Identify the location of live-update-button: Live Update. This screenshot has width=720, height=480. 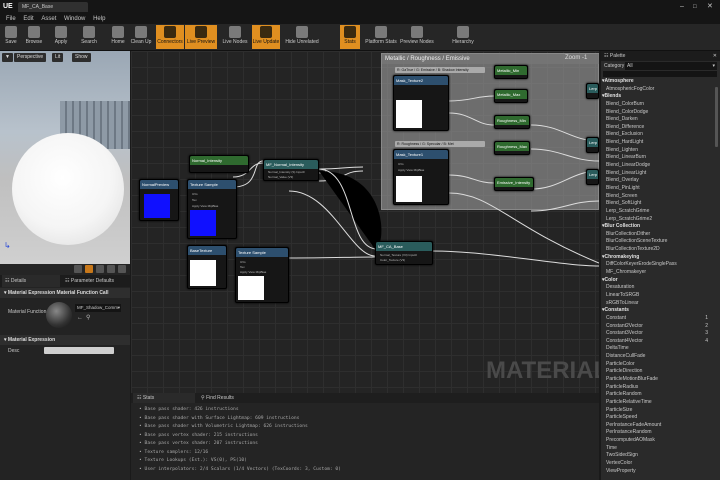
(266, 37).